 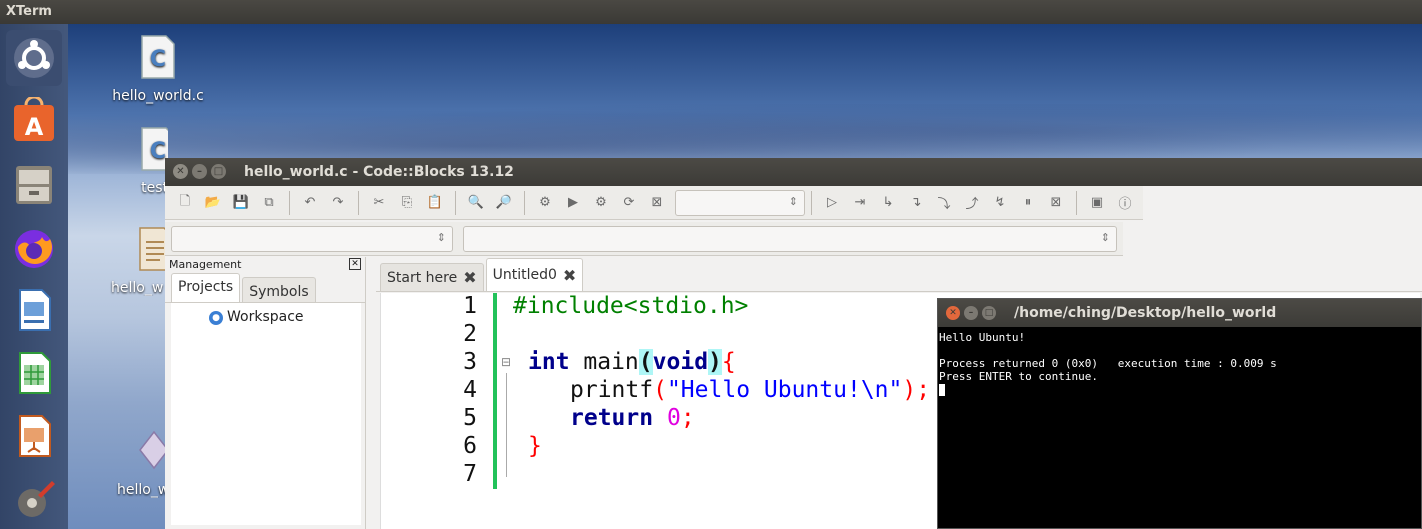 What do you see at coordinates (158, 96) in the screenshot?
I see `desktop-file-label: hello_world.c` at bounding box center [158, 96].